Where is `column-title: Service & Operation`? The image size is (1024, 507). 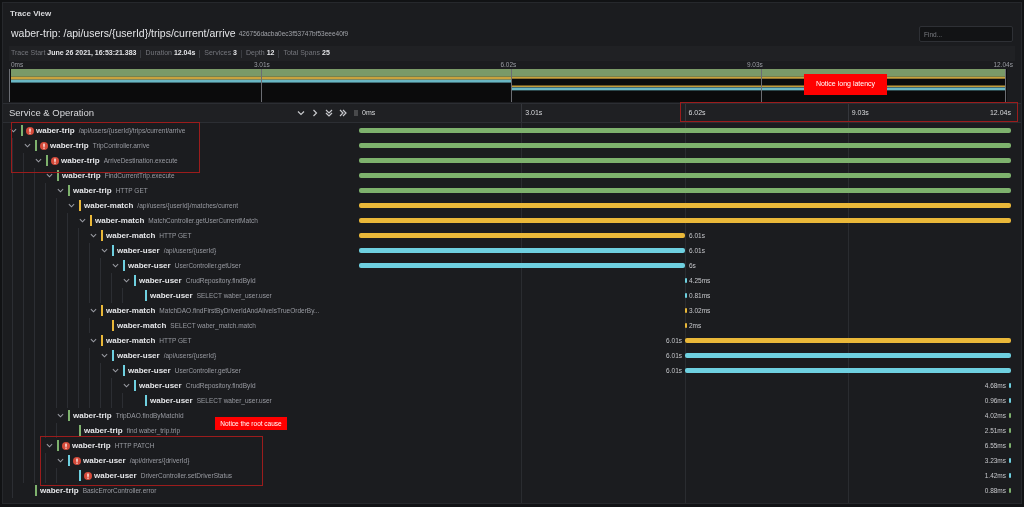 column-title: Service & Operation is located at coordinates (51, 112).